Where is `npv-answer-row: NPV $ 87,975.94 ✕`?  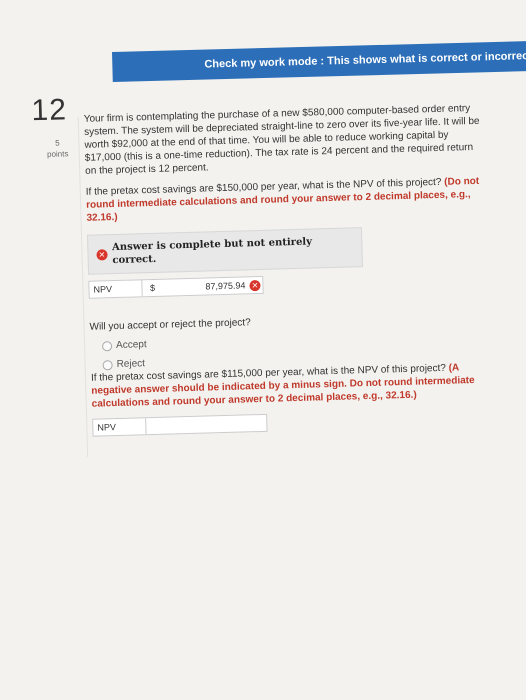
npv-answer-row: NPV $ 87,975.94 ✕ is located at coordinates (176, 287).